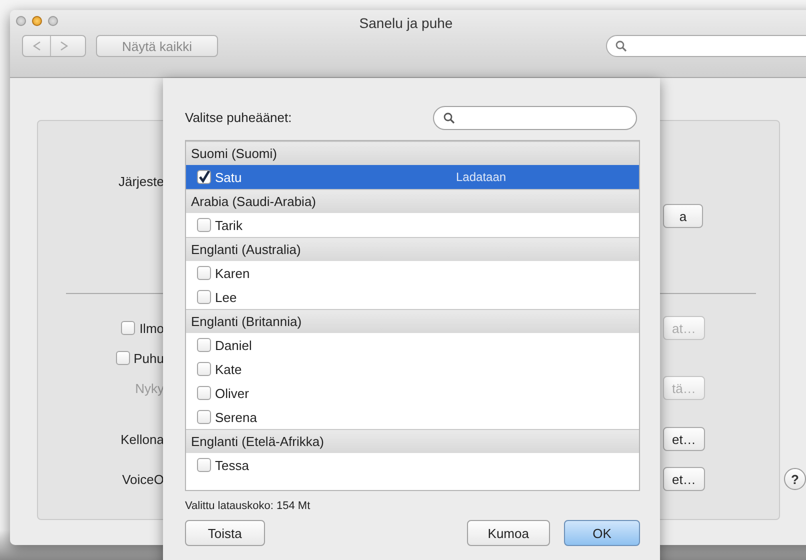 This screenshot has width=806, height=560. Describe the element at coordinates (508, 533) in the screenshot. I see `cancel-button: Kumoa` at that location.